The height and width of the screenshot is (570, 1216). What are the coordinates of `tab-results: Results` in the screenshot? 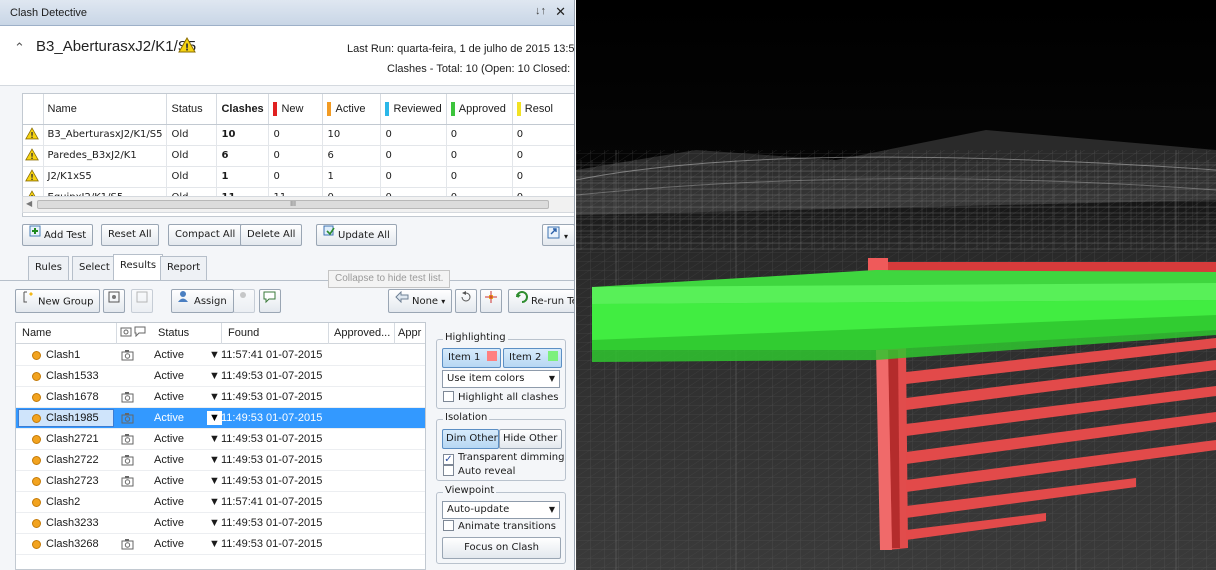 It's located at (138, 267).